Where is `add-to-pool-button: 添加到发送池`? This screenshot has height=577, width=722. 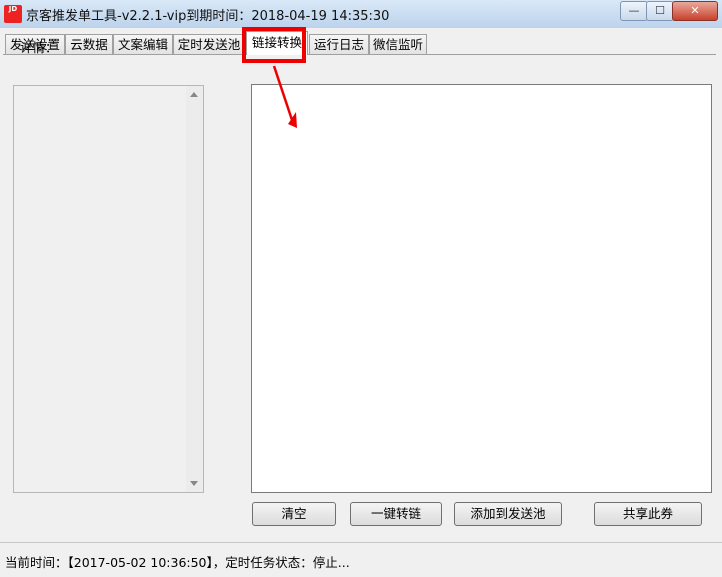 add-to-pool-button: 添加到发送池 is located at coordinates (508, 514).